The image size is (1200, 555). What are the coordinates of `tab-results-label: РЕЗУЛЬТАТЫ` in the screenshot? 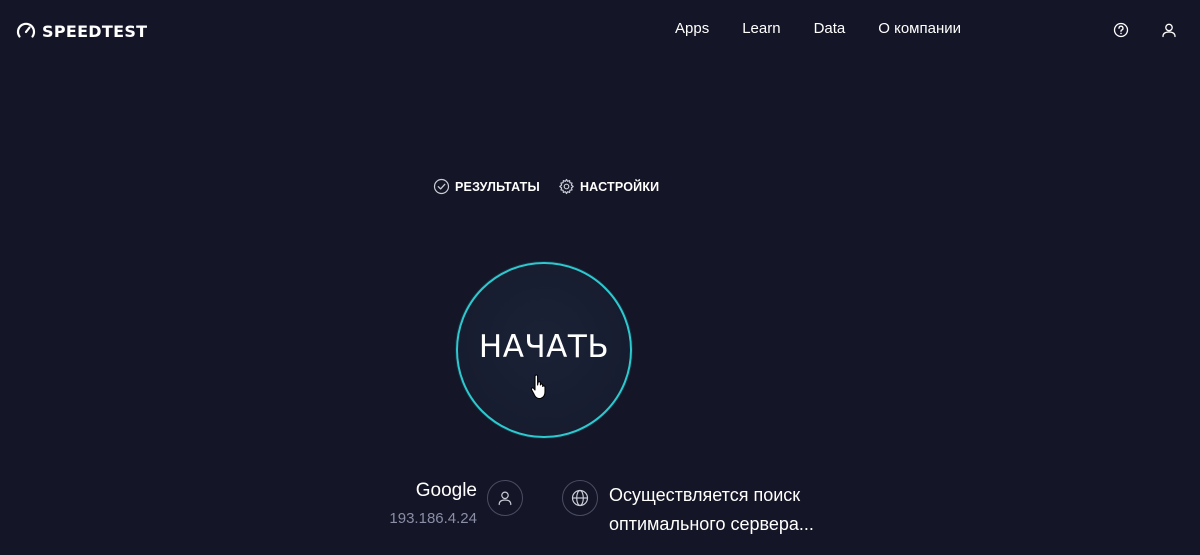 It's located at (497, 186).